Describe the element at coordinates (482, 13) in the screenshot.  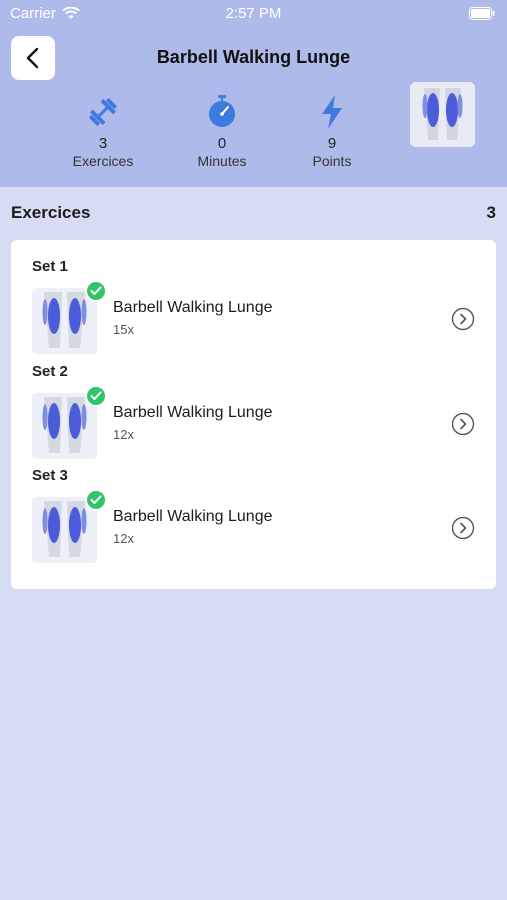
I see `battery-icon` at that location.